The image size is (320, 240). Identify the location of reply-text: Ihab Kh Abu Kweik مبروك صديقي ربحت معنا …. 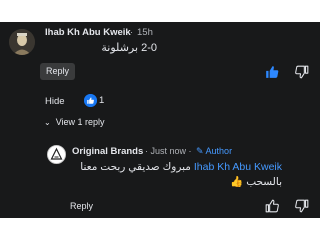
(176, 175).